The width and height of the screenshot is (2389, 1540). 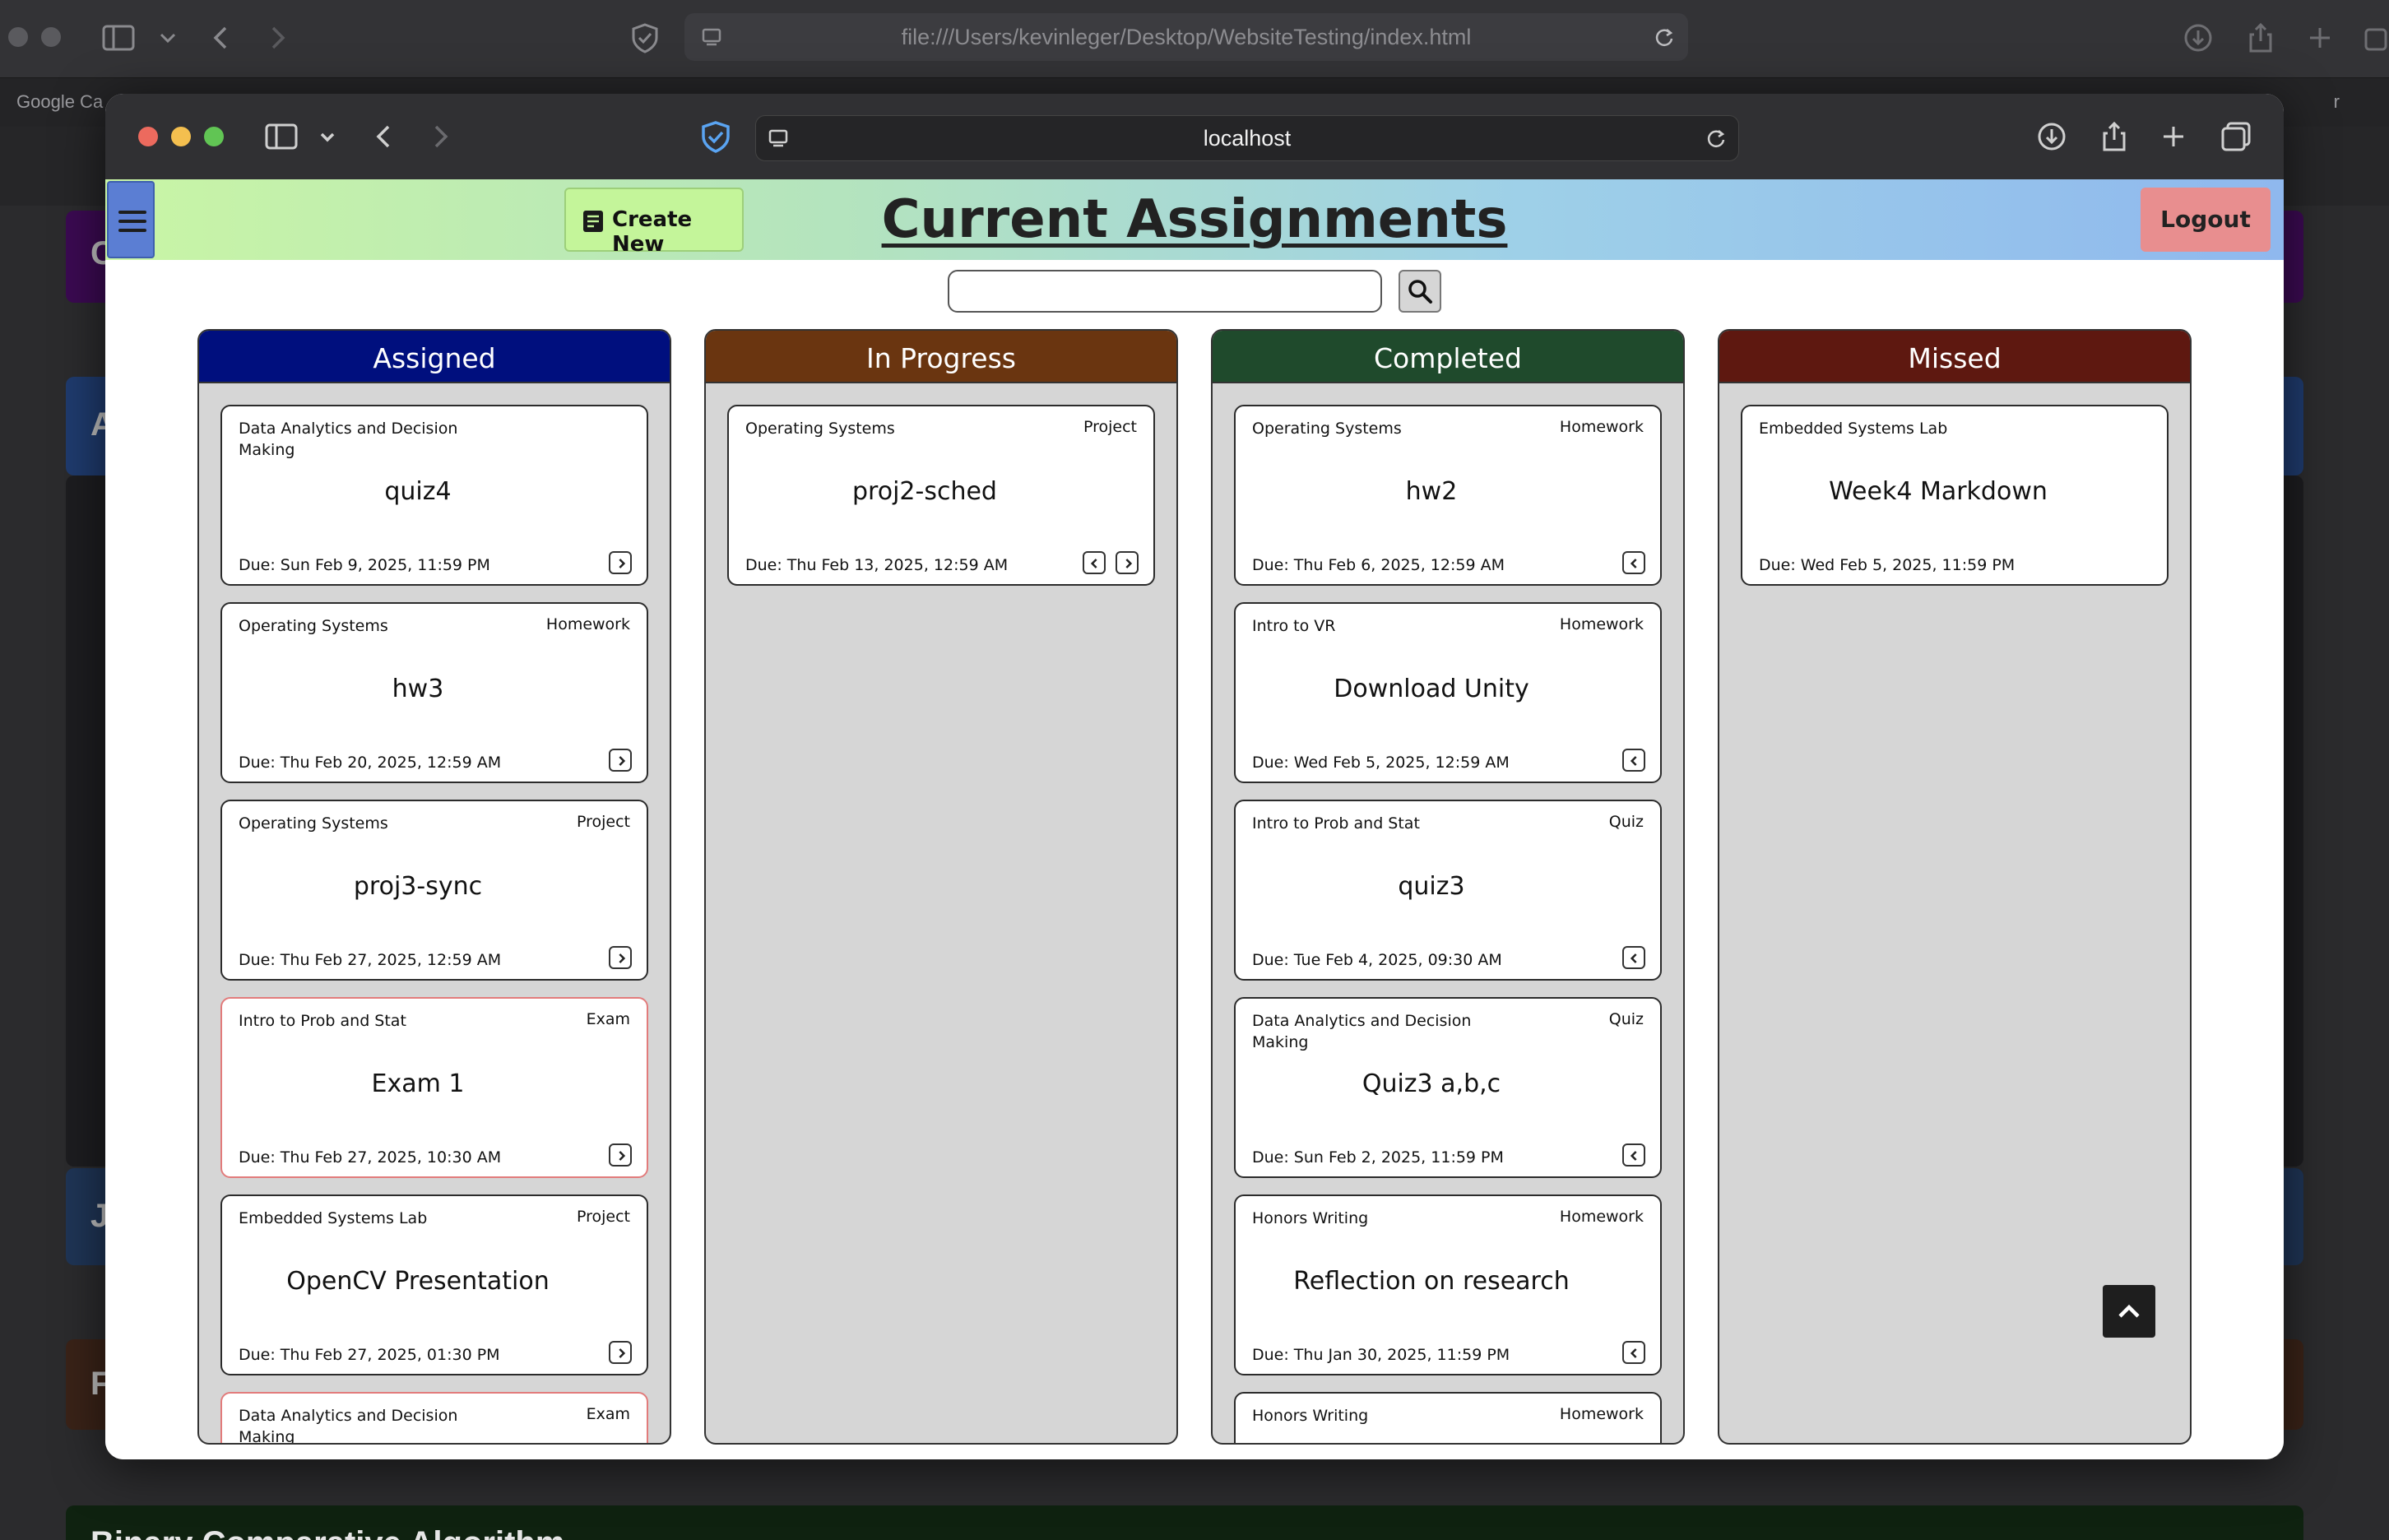 What do you see at coordinates (1310, 1416) in the screenshot?
I see `card-course: Honors Writing` at bounding box center [1310, 1416].